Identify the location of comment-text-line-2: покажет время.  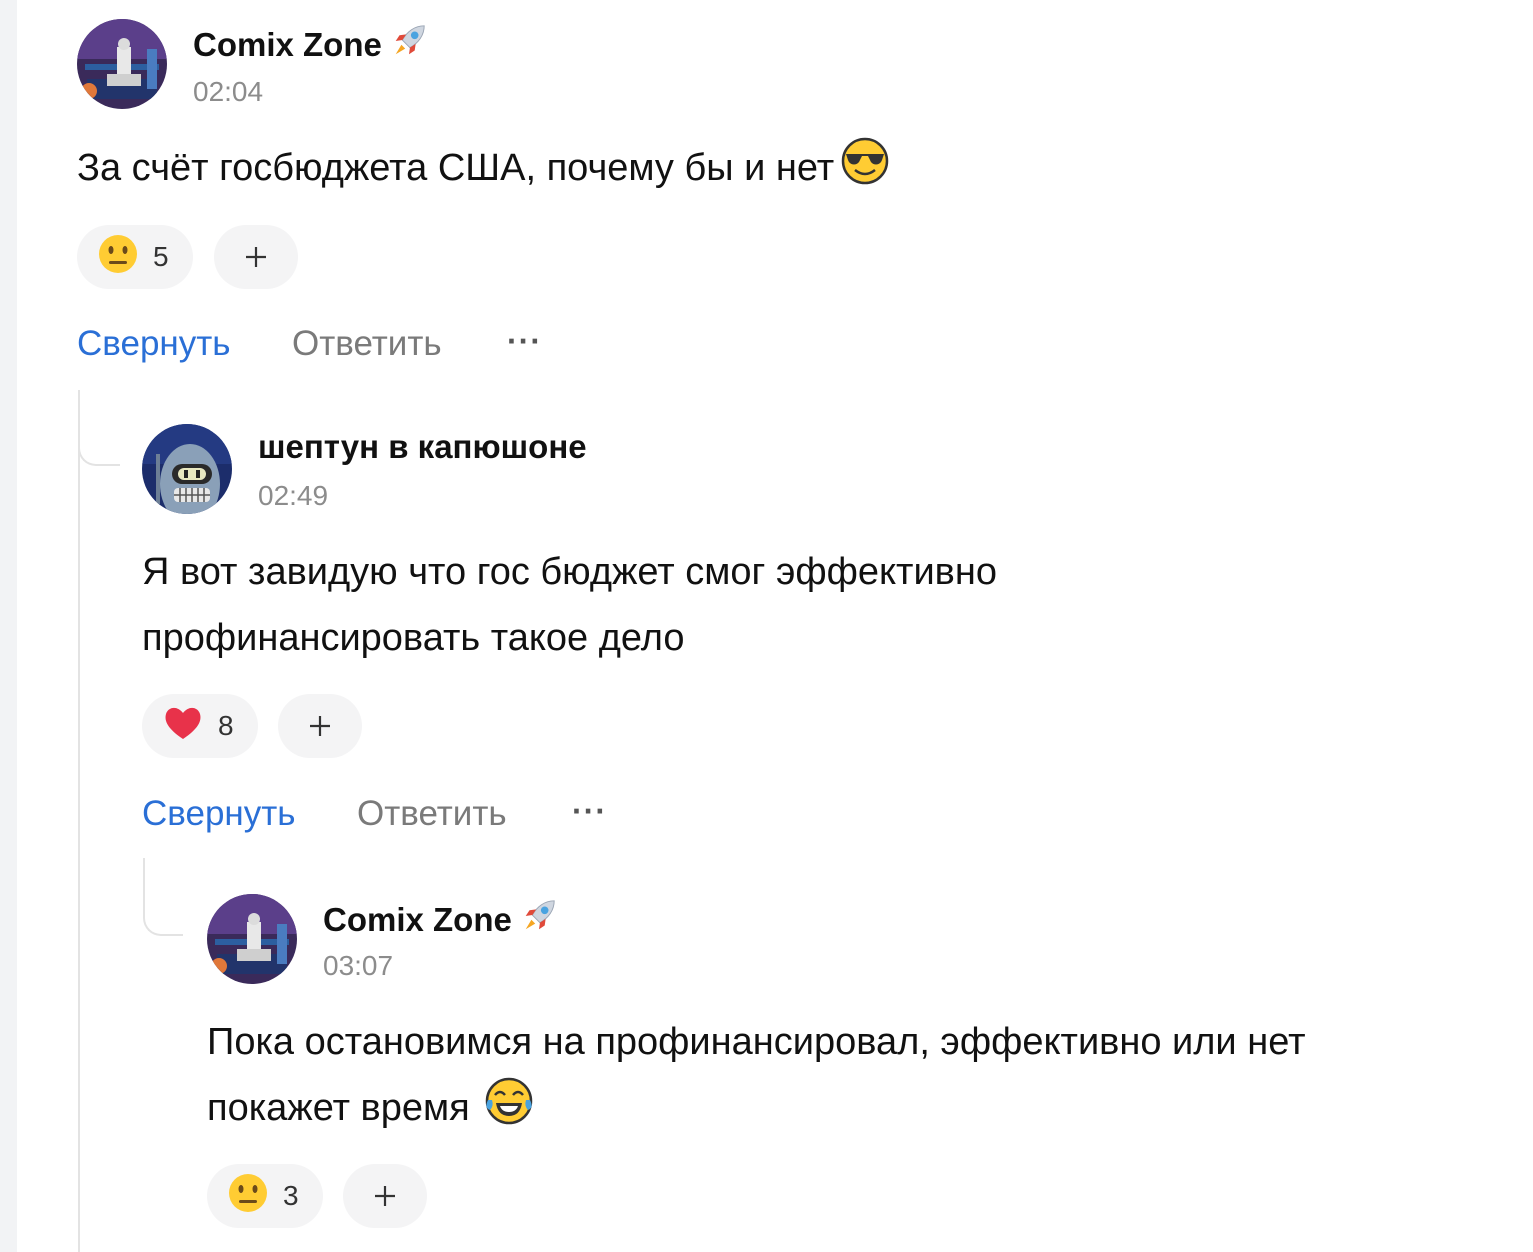
(756, 1111).